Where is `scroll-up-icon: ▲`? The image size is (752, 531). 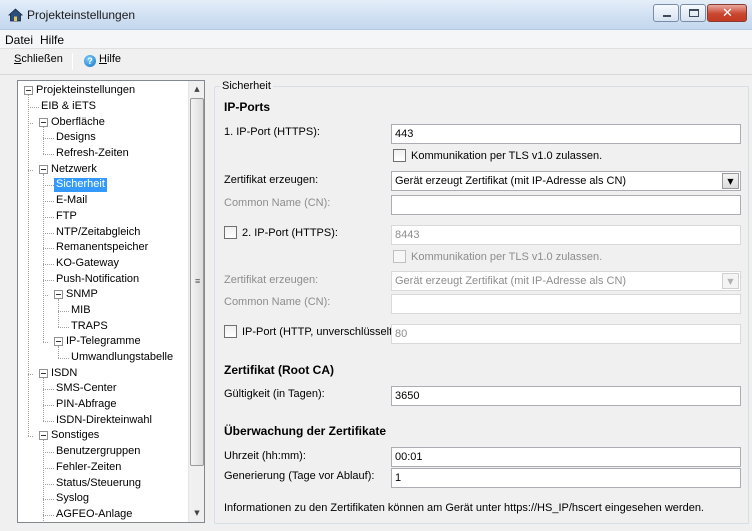
scroll-up-icon: ▲ is located at coordinates (196, 89).